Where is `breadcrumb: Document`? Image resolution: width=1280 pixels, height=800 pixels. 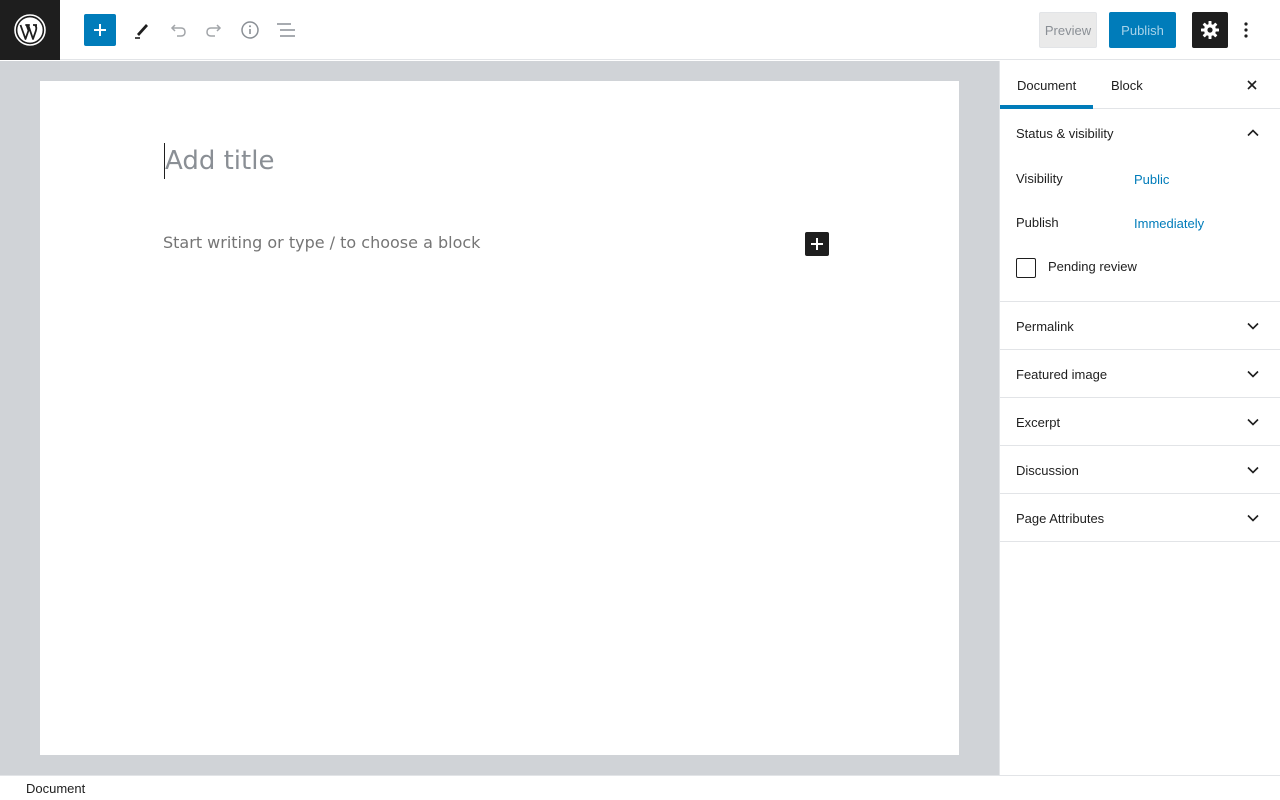 breadcrumb: Document is located at coordinates (55, 788).